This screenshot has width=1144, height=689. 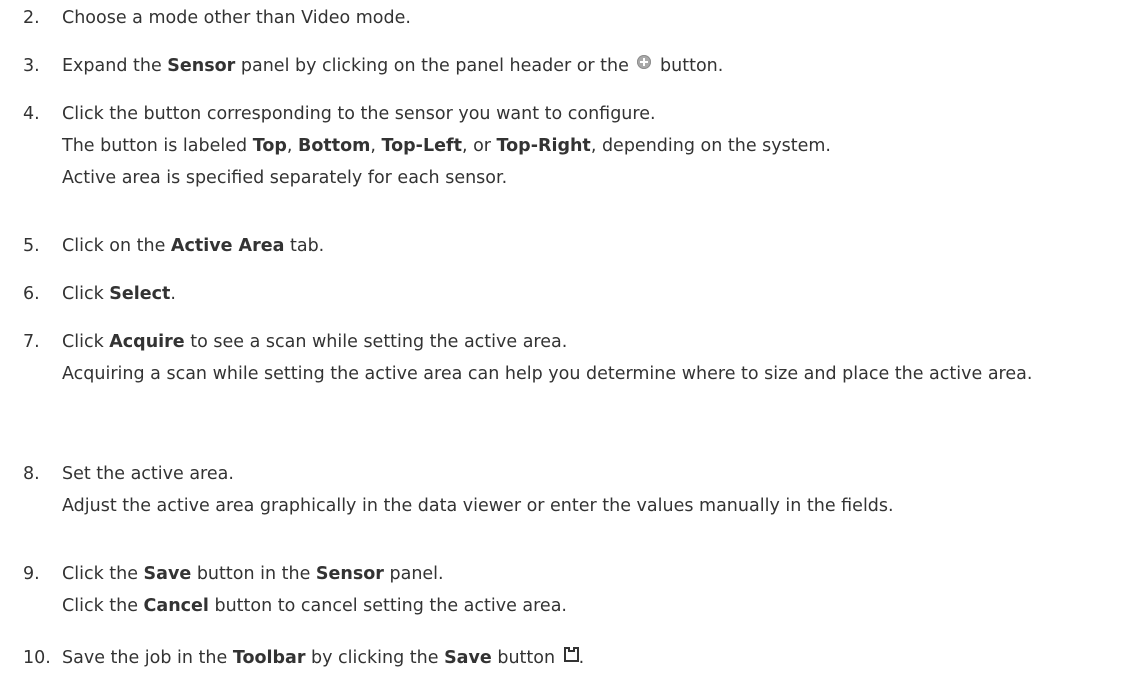 What do you see at coordinates (227, 246) in the screenshot?
I see `ui-term: Active Area` at bounding box center [227, 246].